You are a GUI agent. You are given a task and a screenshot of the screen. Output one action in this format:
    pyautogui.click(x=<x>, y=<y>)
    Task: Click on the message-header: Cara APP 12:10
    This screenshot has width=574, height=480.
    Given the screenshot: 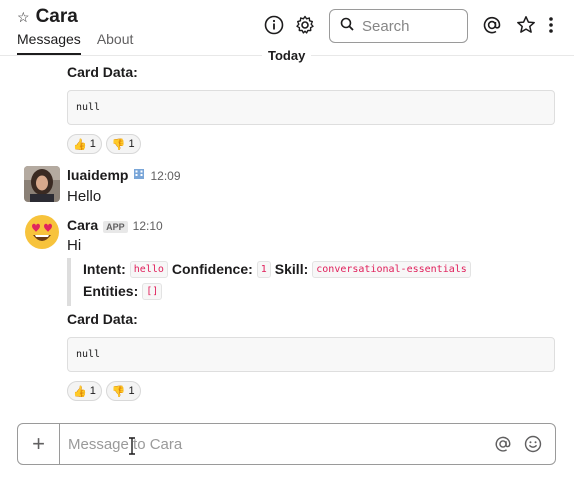 What is the action you would take?
    pyautogui.click(x=115, y=225)
    